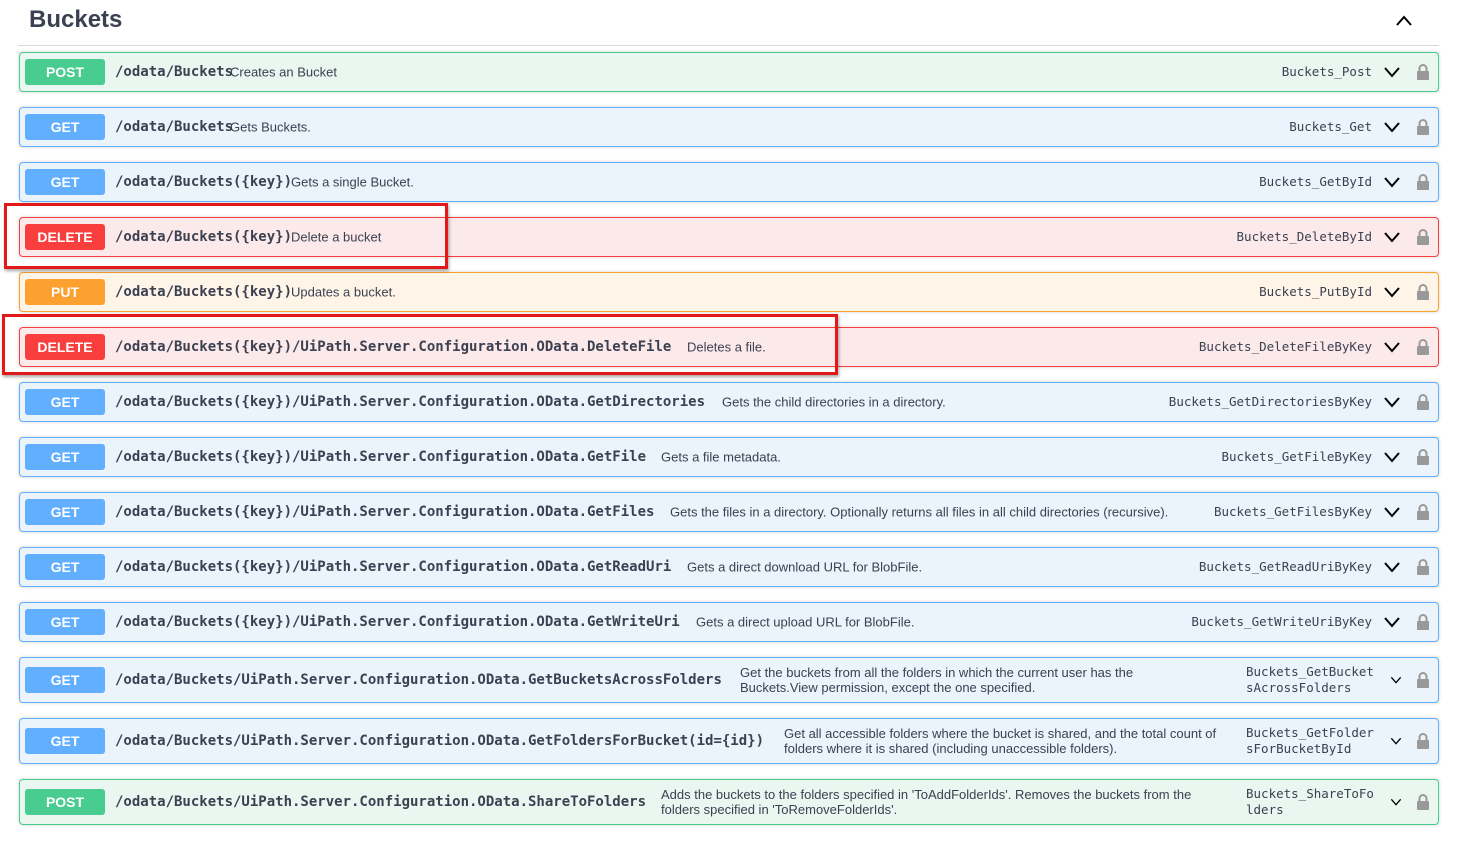 The height and width of the screenshot is (850, 1466). What do you see at coordinates (65, 292) in the screenshot?
I see `method-badge: PUT` at bounding box center [65, 292].